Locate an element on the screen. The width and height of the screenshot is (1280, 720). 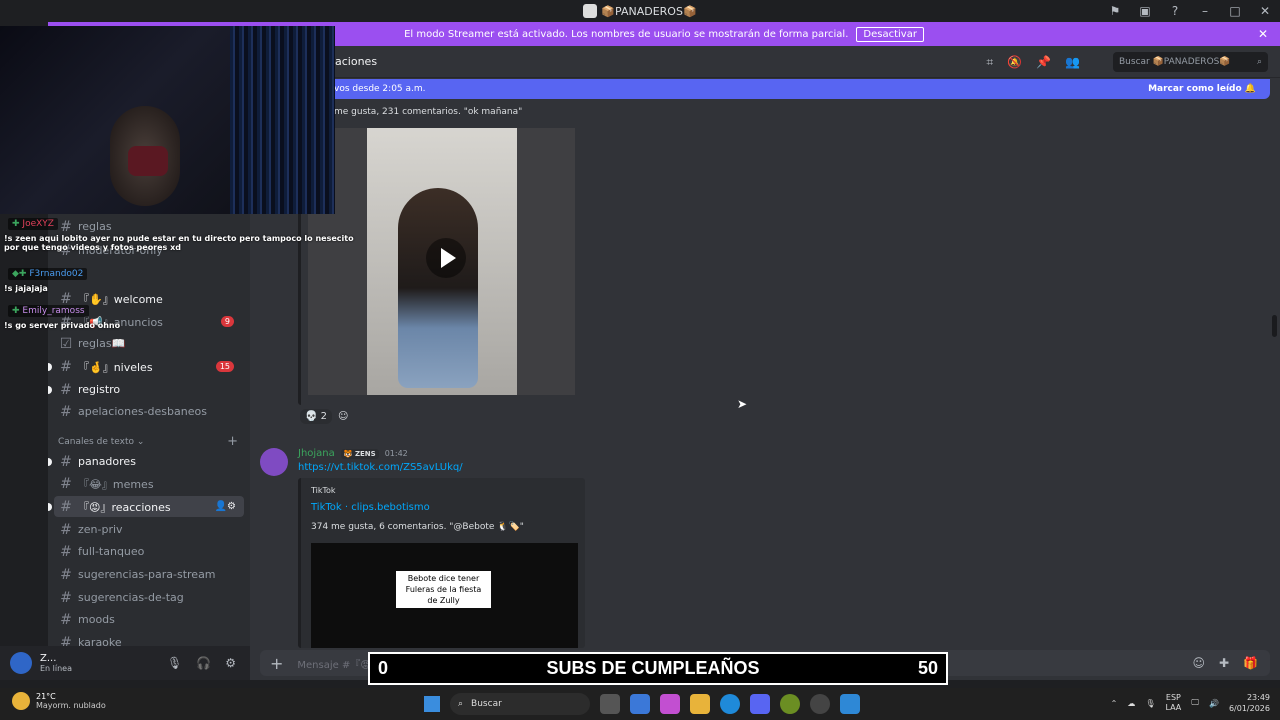
goal-current: 0 is located at coordinates (383, 668).